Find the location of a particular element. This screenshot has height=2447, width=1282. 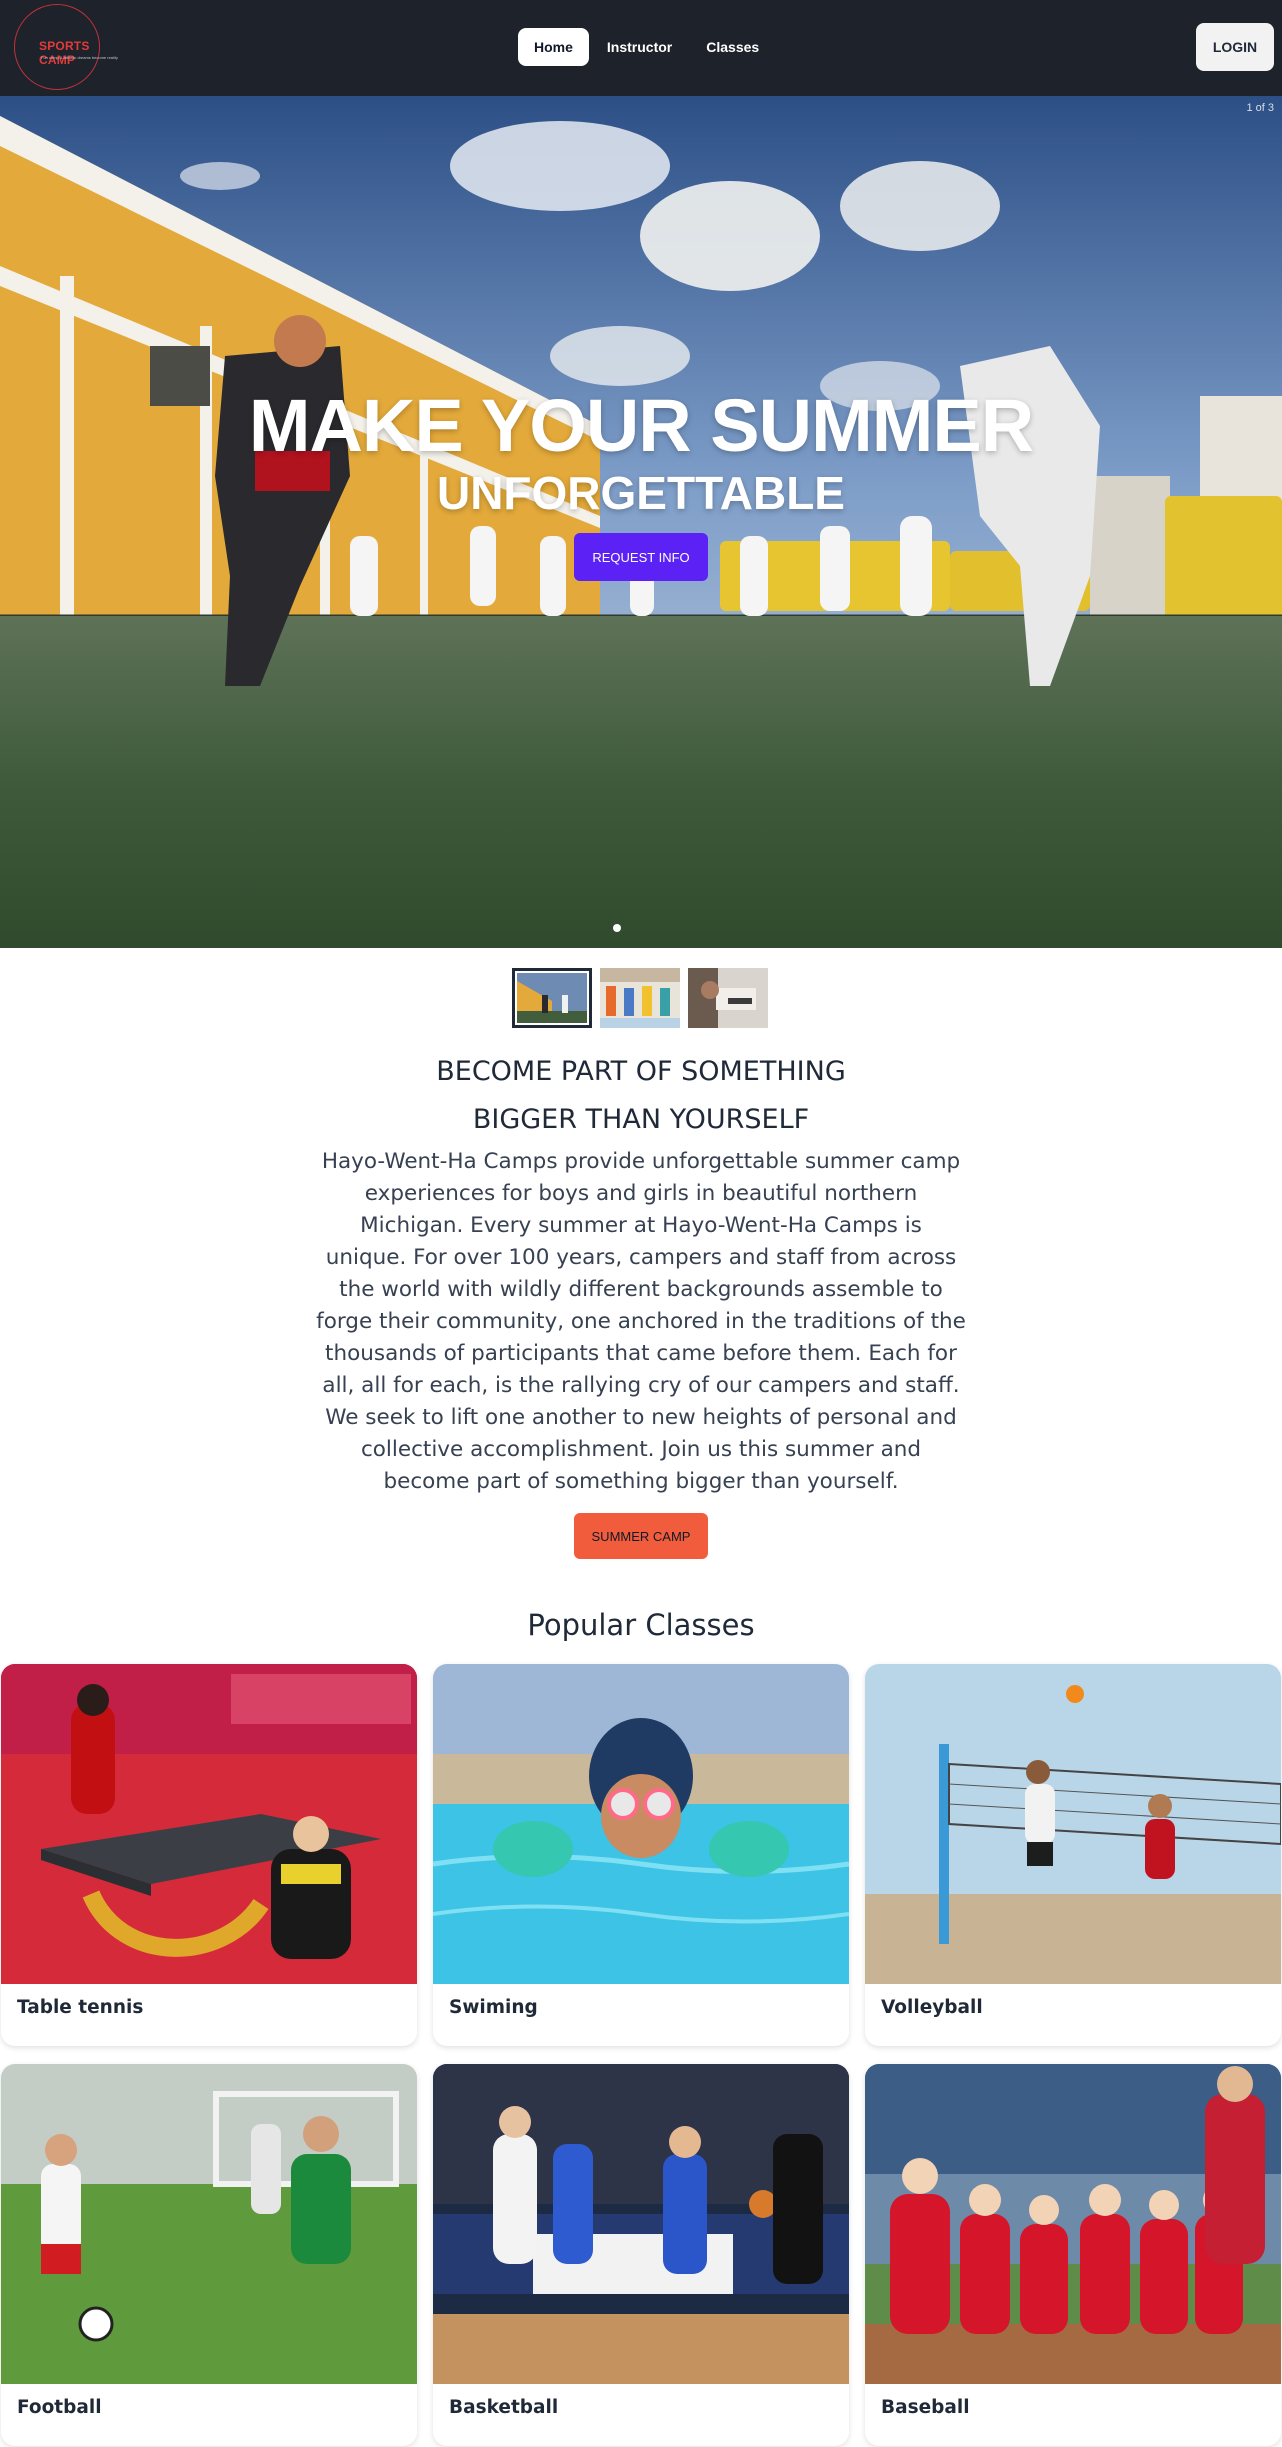

baseball-photo-icon is located at coordinates (1073, 2224).